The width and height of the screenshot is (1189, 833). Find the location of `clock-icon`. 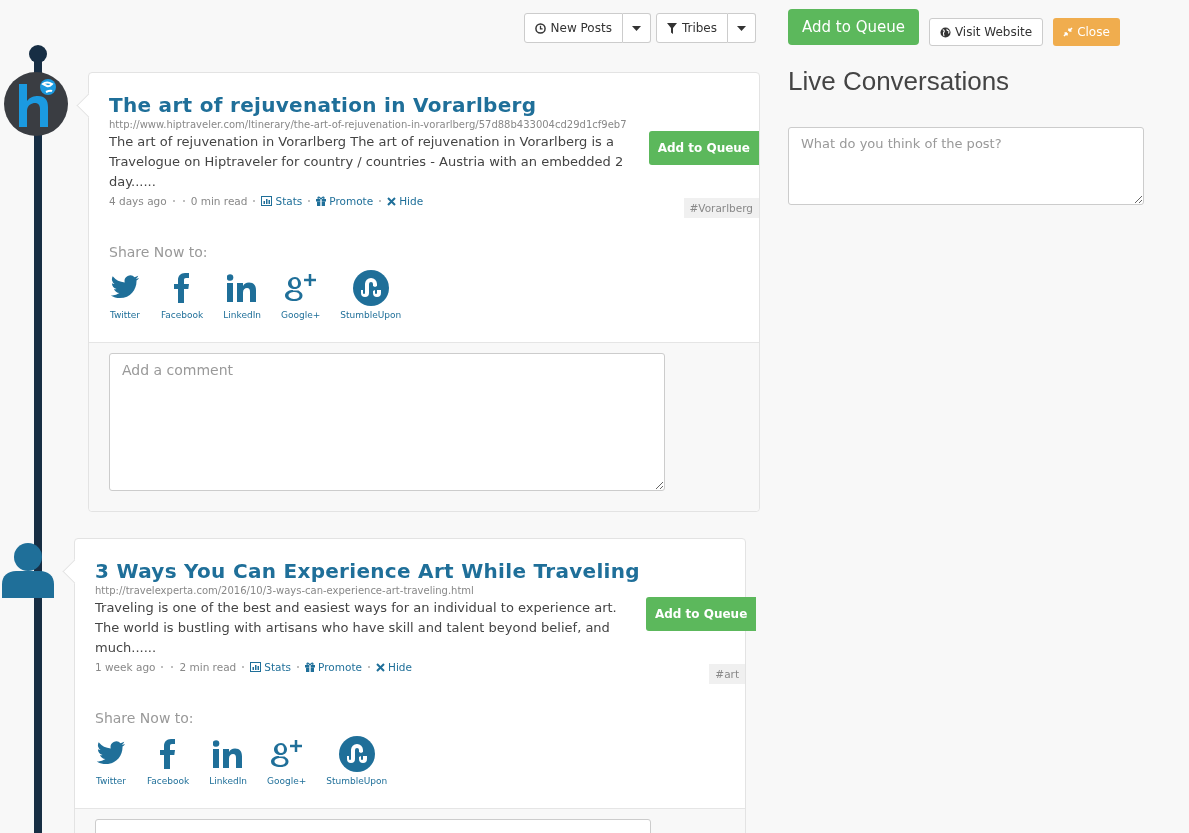

clock-icon is located at coordinates (540, 28).